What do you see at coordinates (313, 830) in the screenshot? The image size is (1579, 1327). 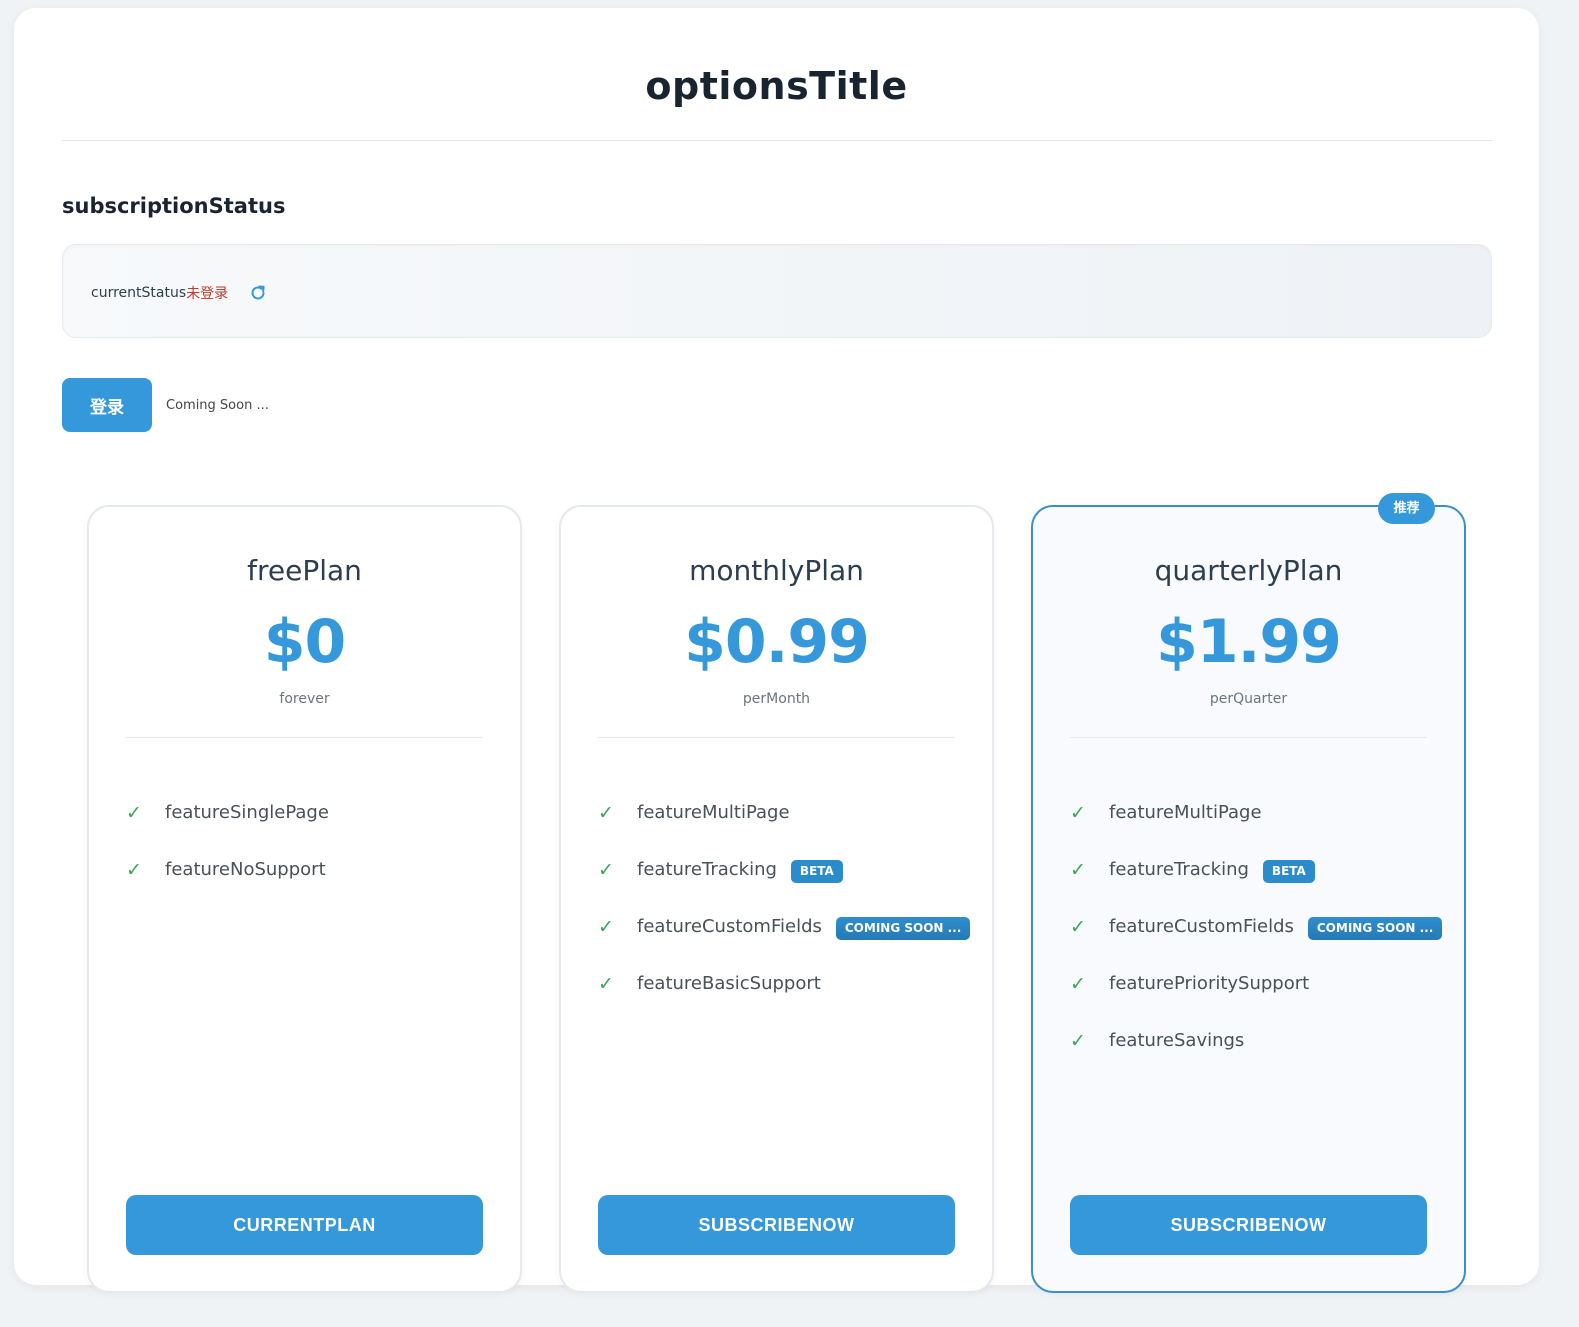 I see `feature-item: ✓ featureSinglePage` at bounding box center [313, 830].